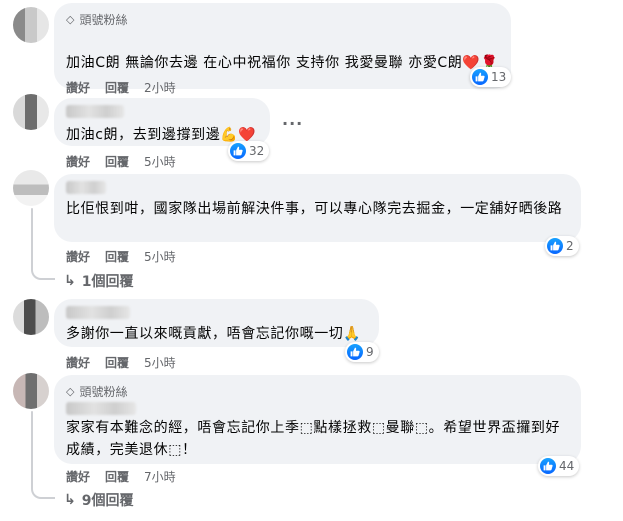 Image resolution: width=623 pixels, height=521 pixels. Describe the element at coordinates (205, 334) in the screenshot. I see `comment-text-body: 多謝你一直以來嘅貢獻，唔會忘記你嘅一切` at that location.